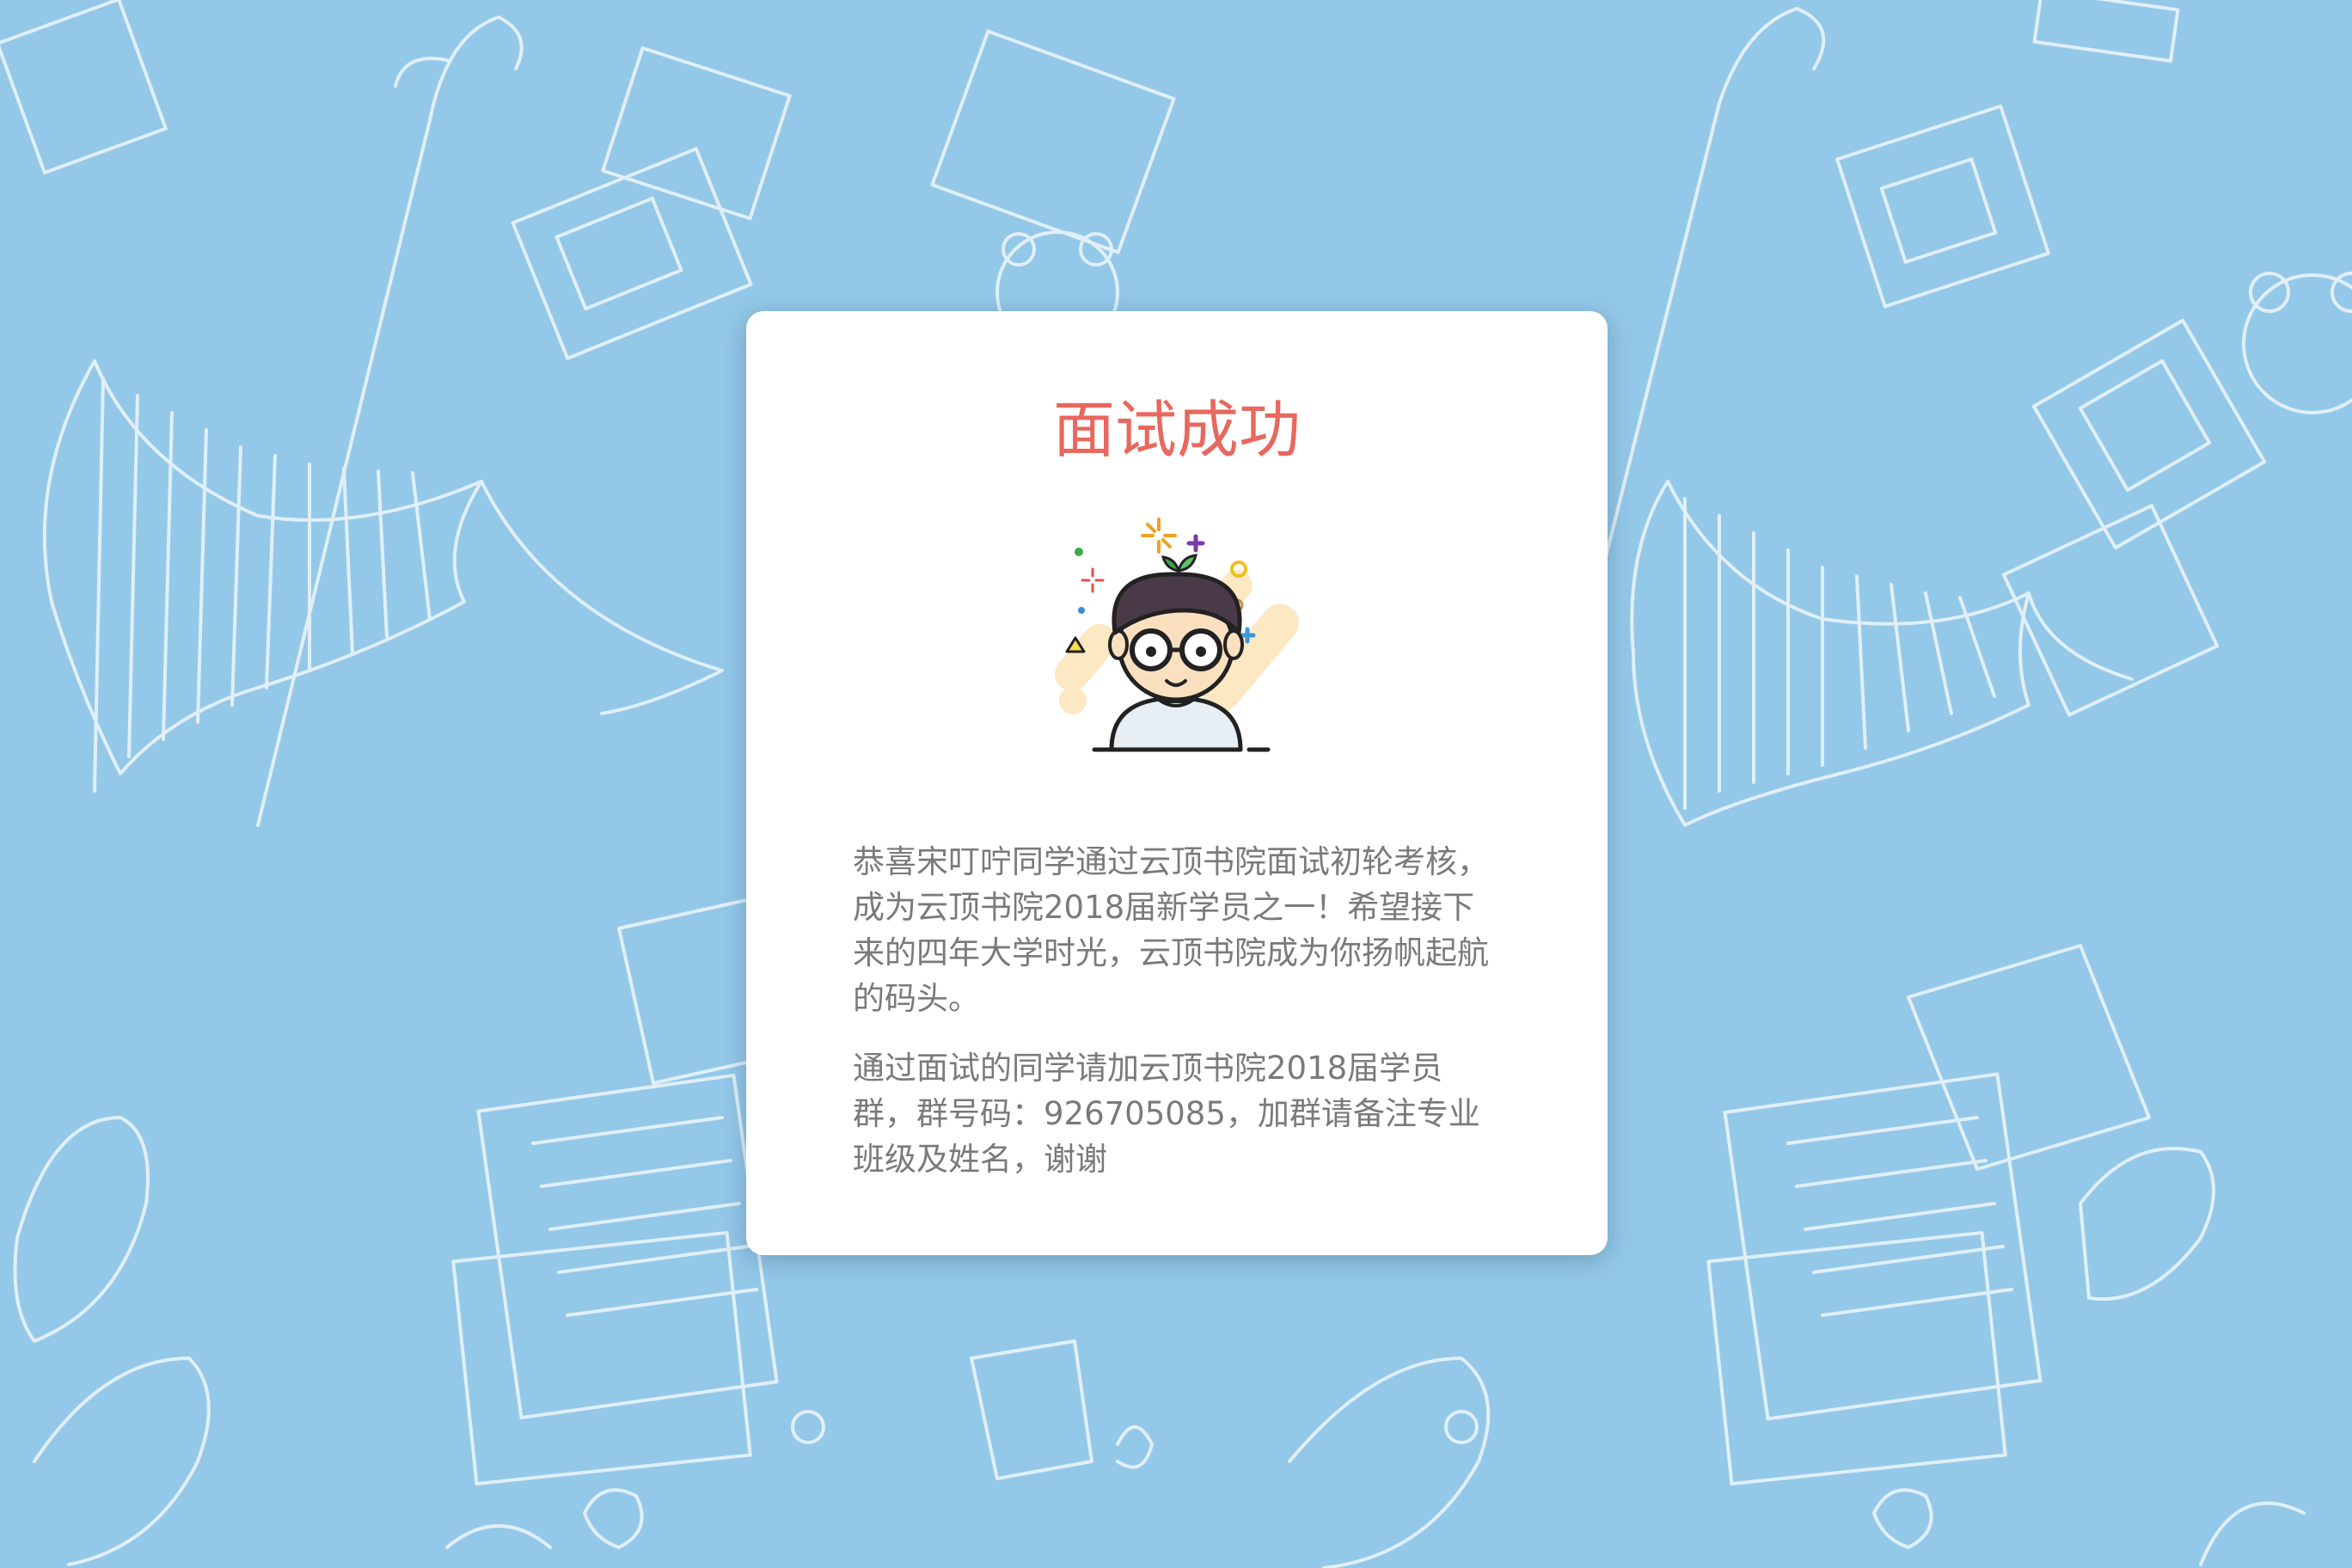  Describe the element at coordinates (1375, 1452) in the screenshot. I see `scatter-doodles` at that location.